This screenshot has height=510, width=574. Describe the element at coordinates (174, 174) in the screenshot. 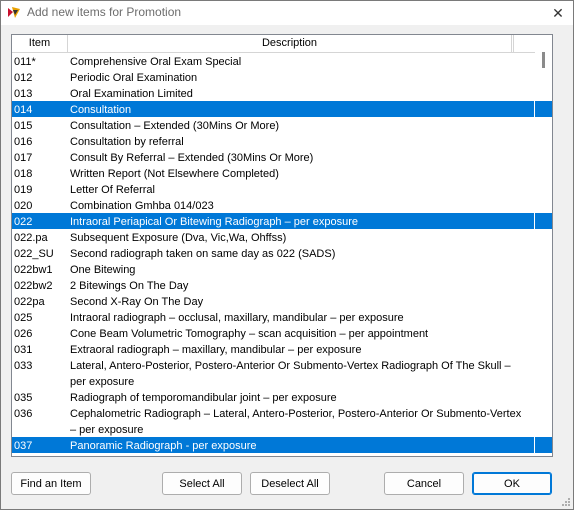

I see `row-description: Written Report (Not Elsewhere Completed)` at that location.